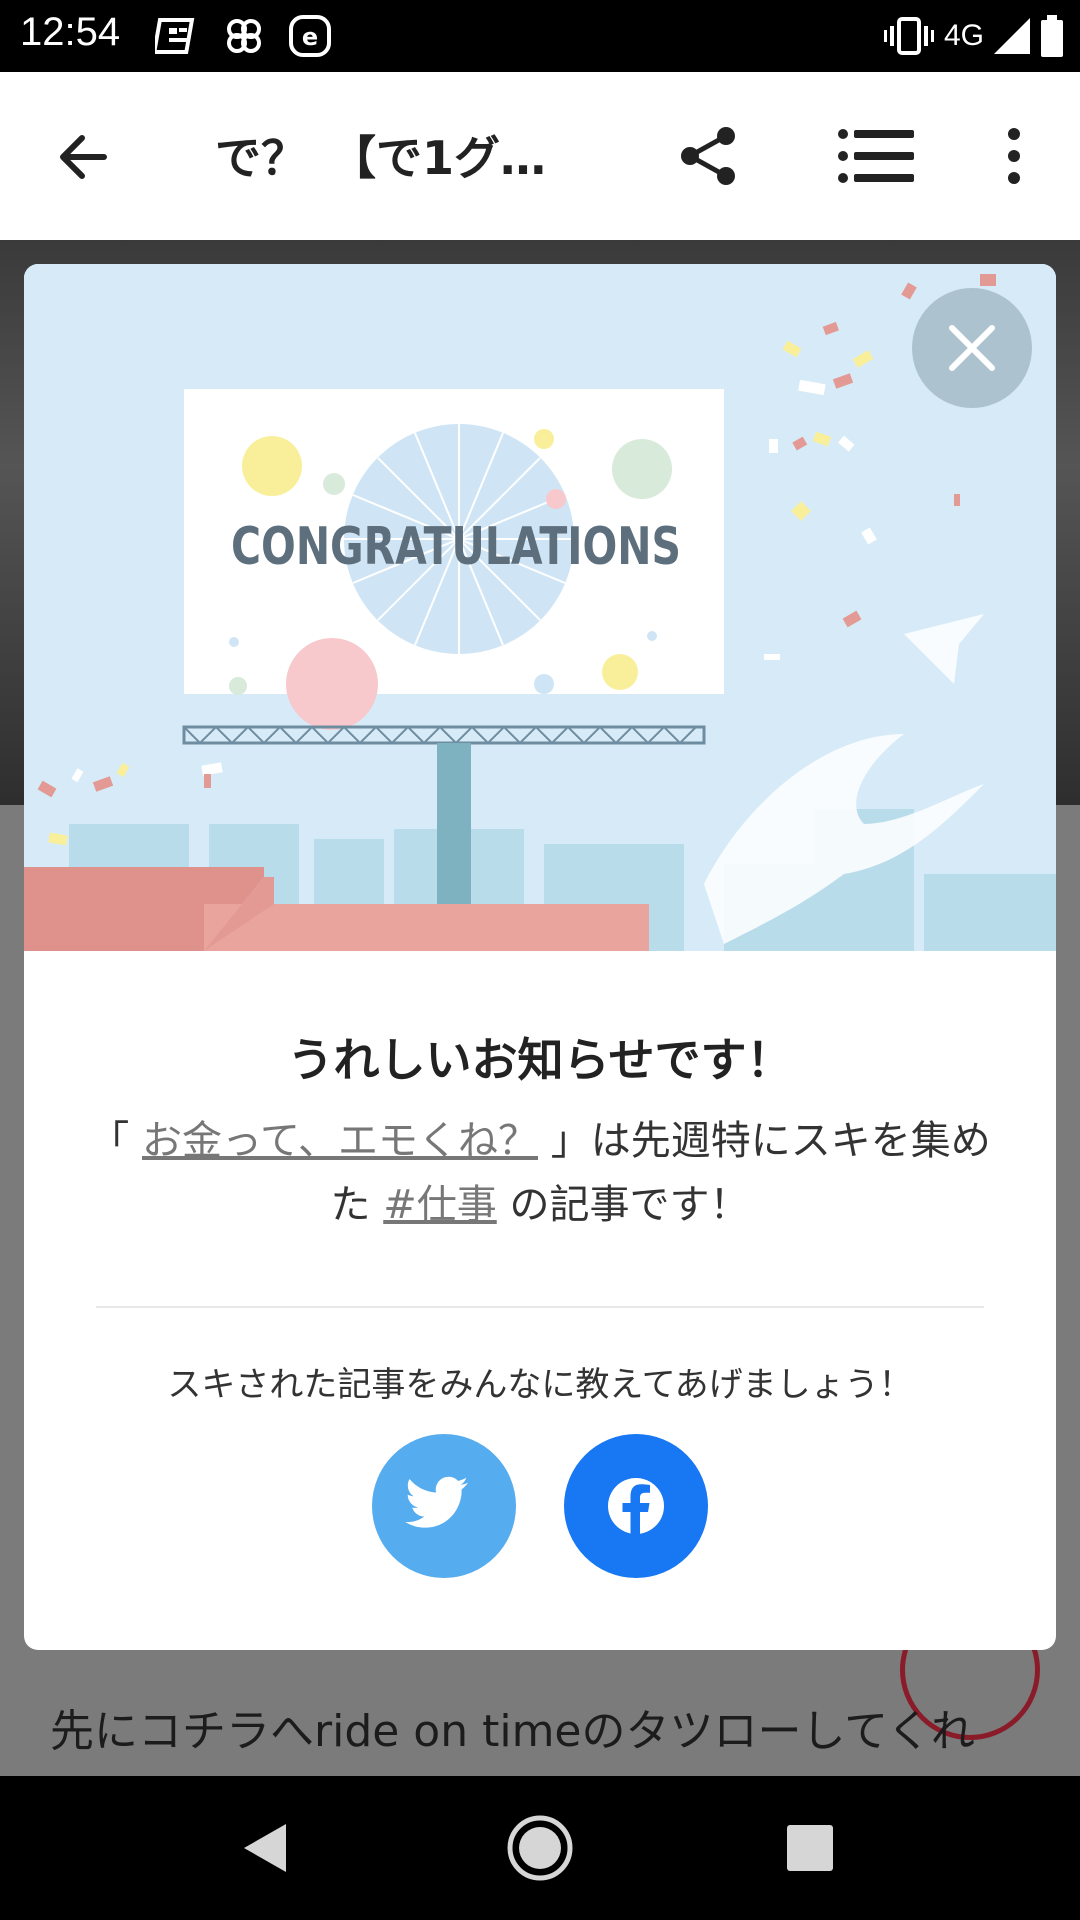 This screenshot has width=1080, height=1920. I want to click on nav-home-icon, so click(540, 1848).